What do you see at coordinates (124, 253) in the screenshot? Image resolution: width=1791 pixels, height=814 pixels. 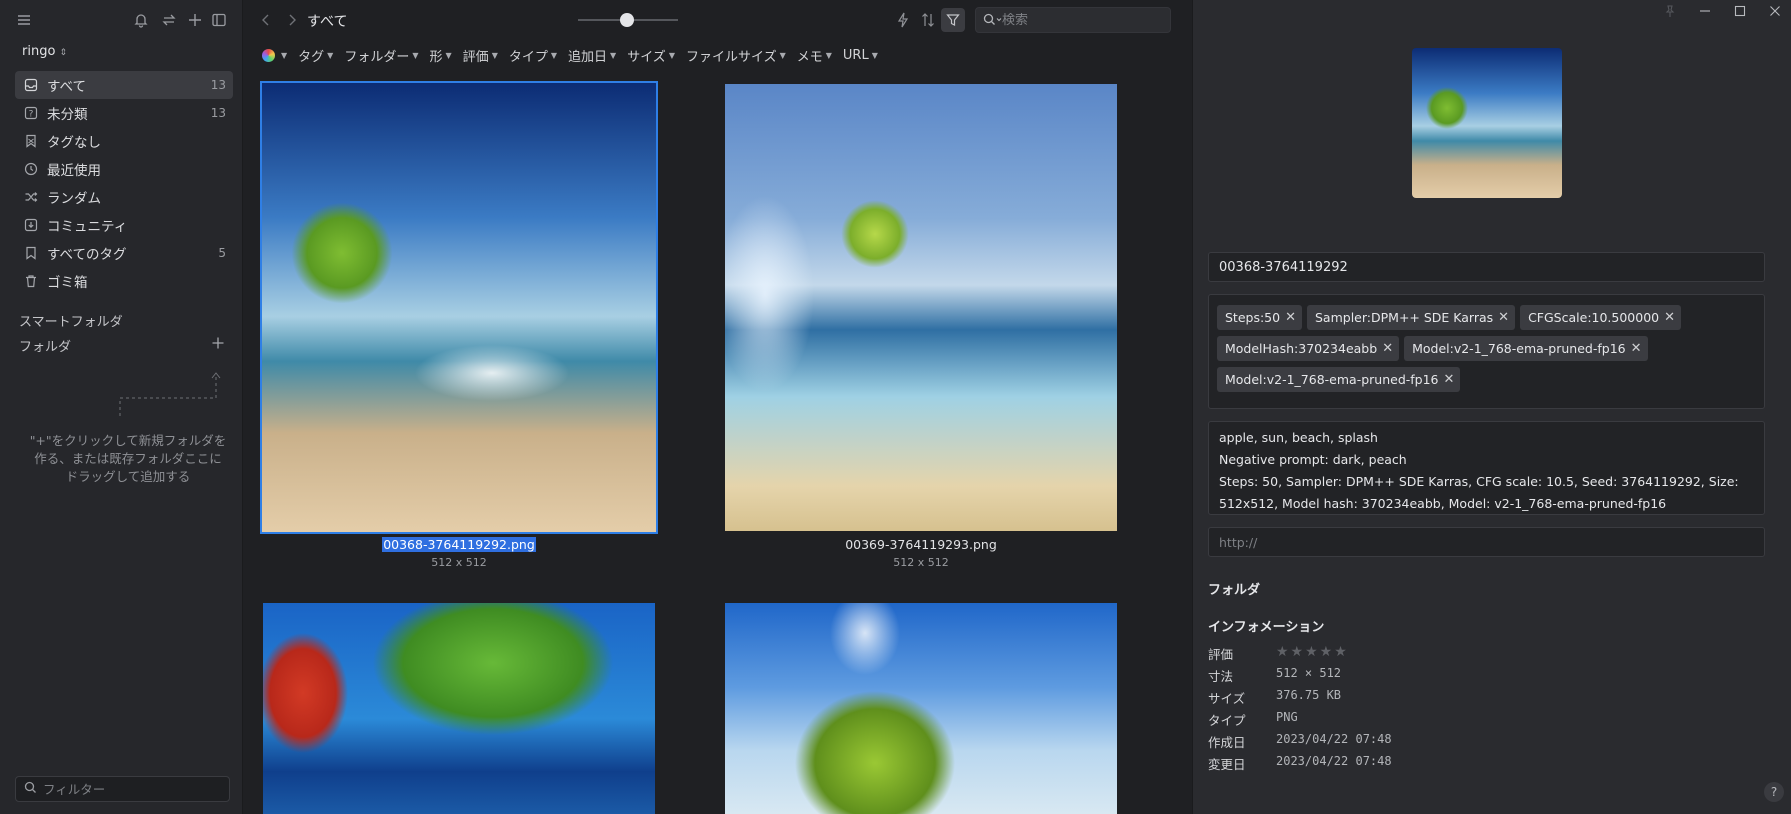 I see `sidebar-item-all-tags: すべてのタグ 5` at bounding box center [124, 253].